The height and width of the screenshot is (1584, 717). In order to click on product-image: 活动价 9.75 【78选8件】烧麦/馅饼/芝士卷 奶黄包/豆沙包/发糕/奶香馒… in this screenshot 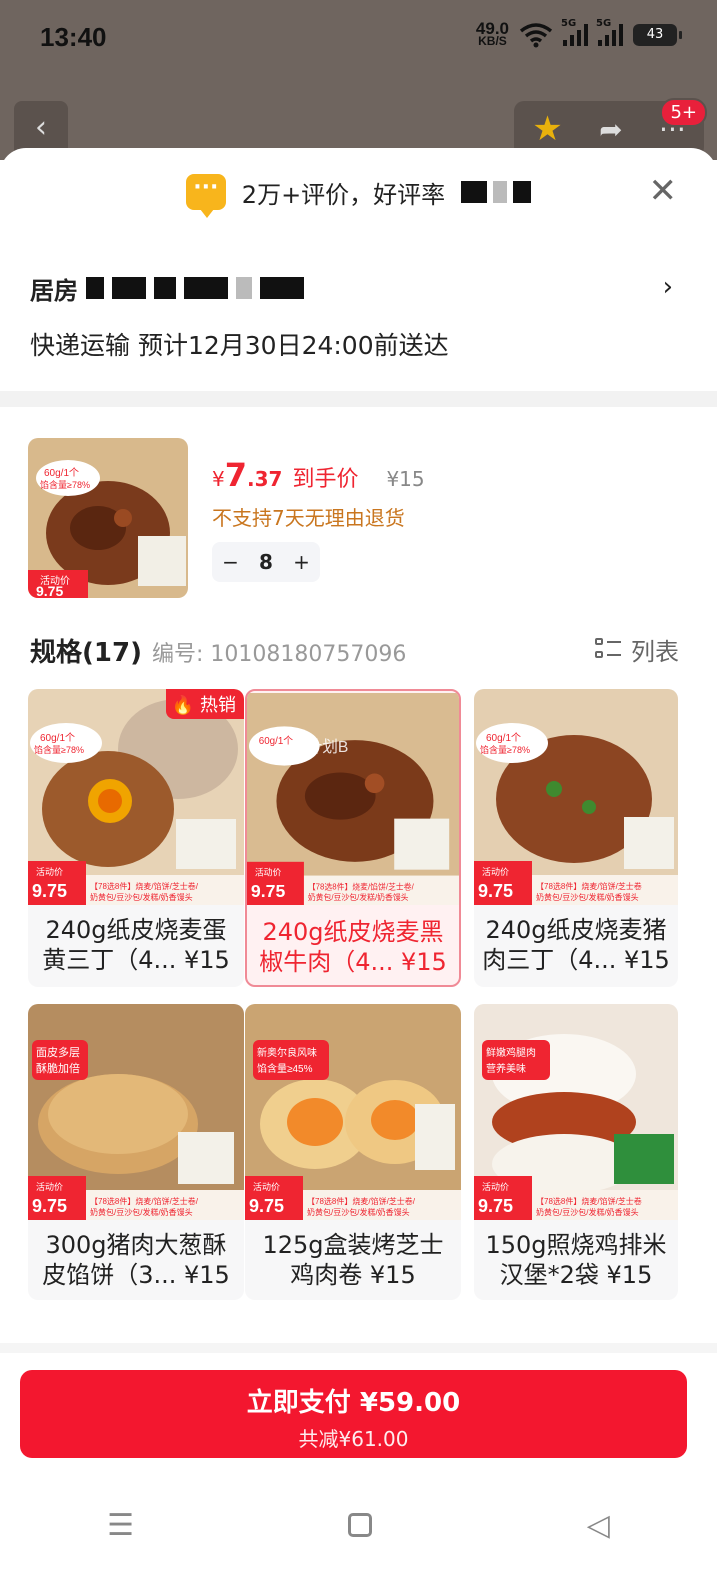, I will do `click(576, 797)`.